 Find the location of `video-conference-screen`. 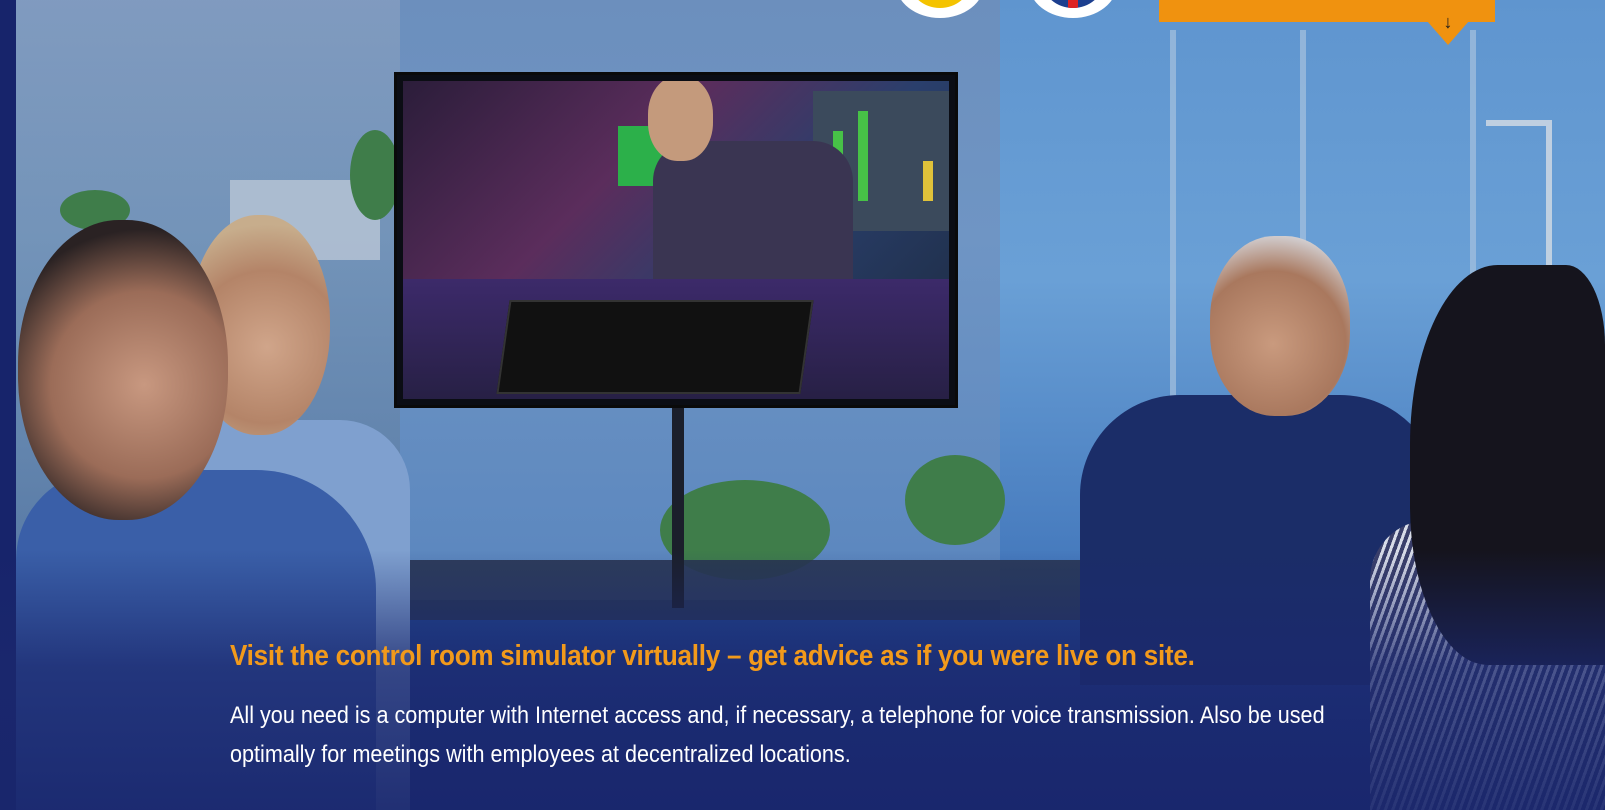

video-conference-screen is located at coordinates (676, 240).